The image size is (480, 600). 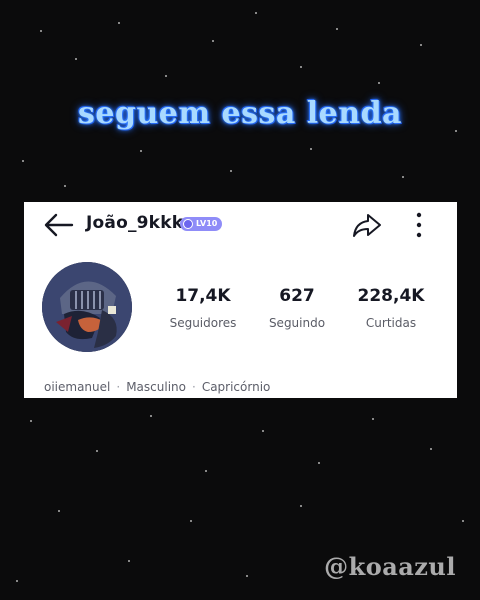 What do you see at coordinates (59, 225) in the screenshot?
I see `back-arrow-icon` at bounding box center [59, 225].